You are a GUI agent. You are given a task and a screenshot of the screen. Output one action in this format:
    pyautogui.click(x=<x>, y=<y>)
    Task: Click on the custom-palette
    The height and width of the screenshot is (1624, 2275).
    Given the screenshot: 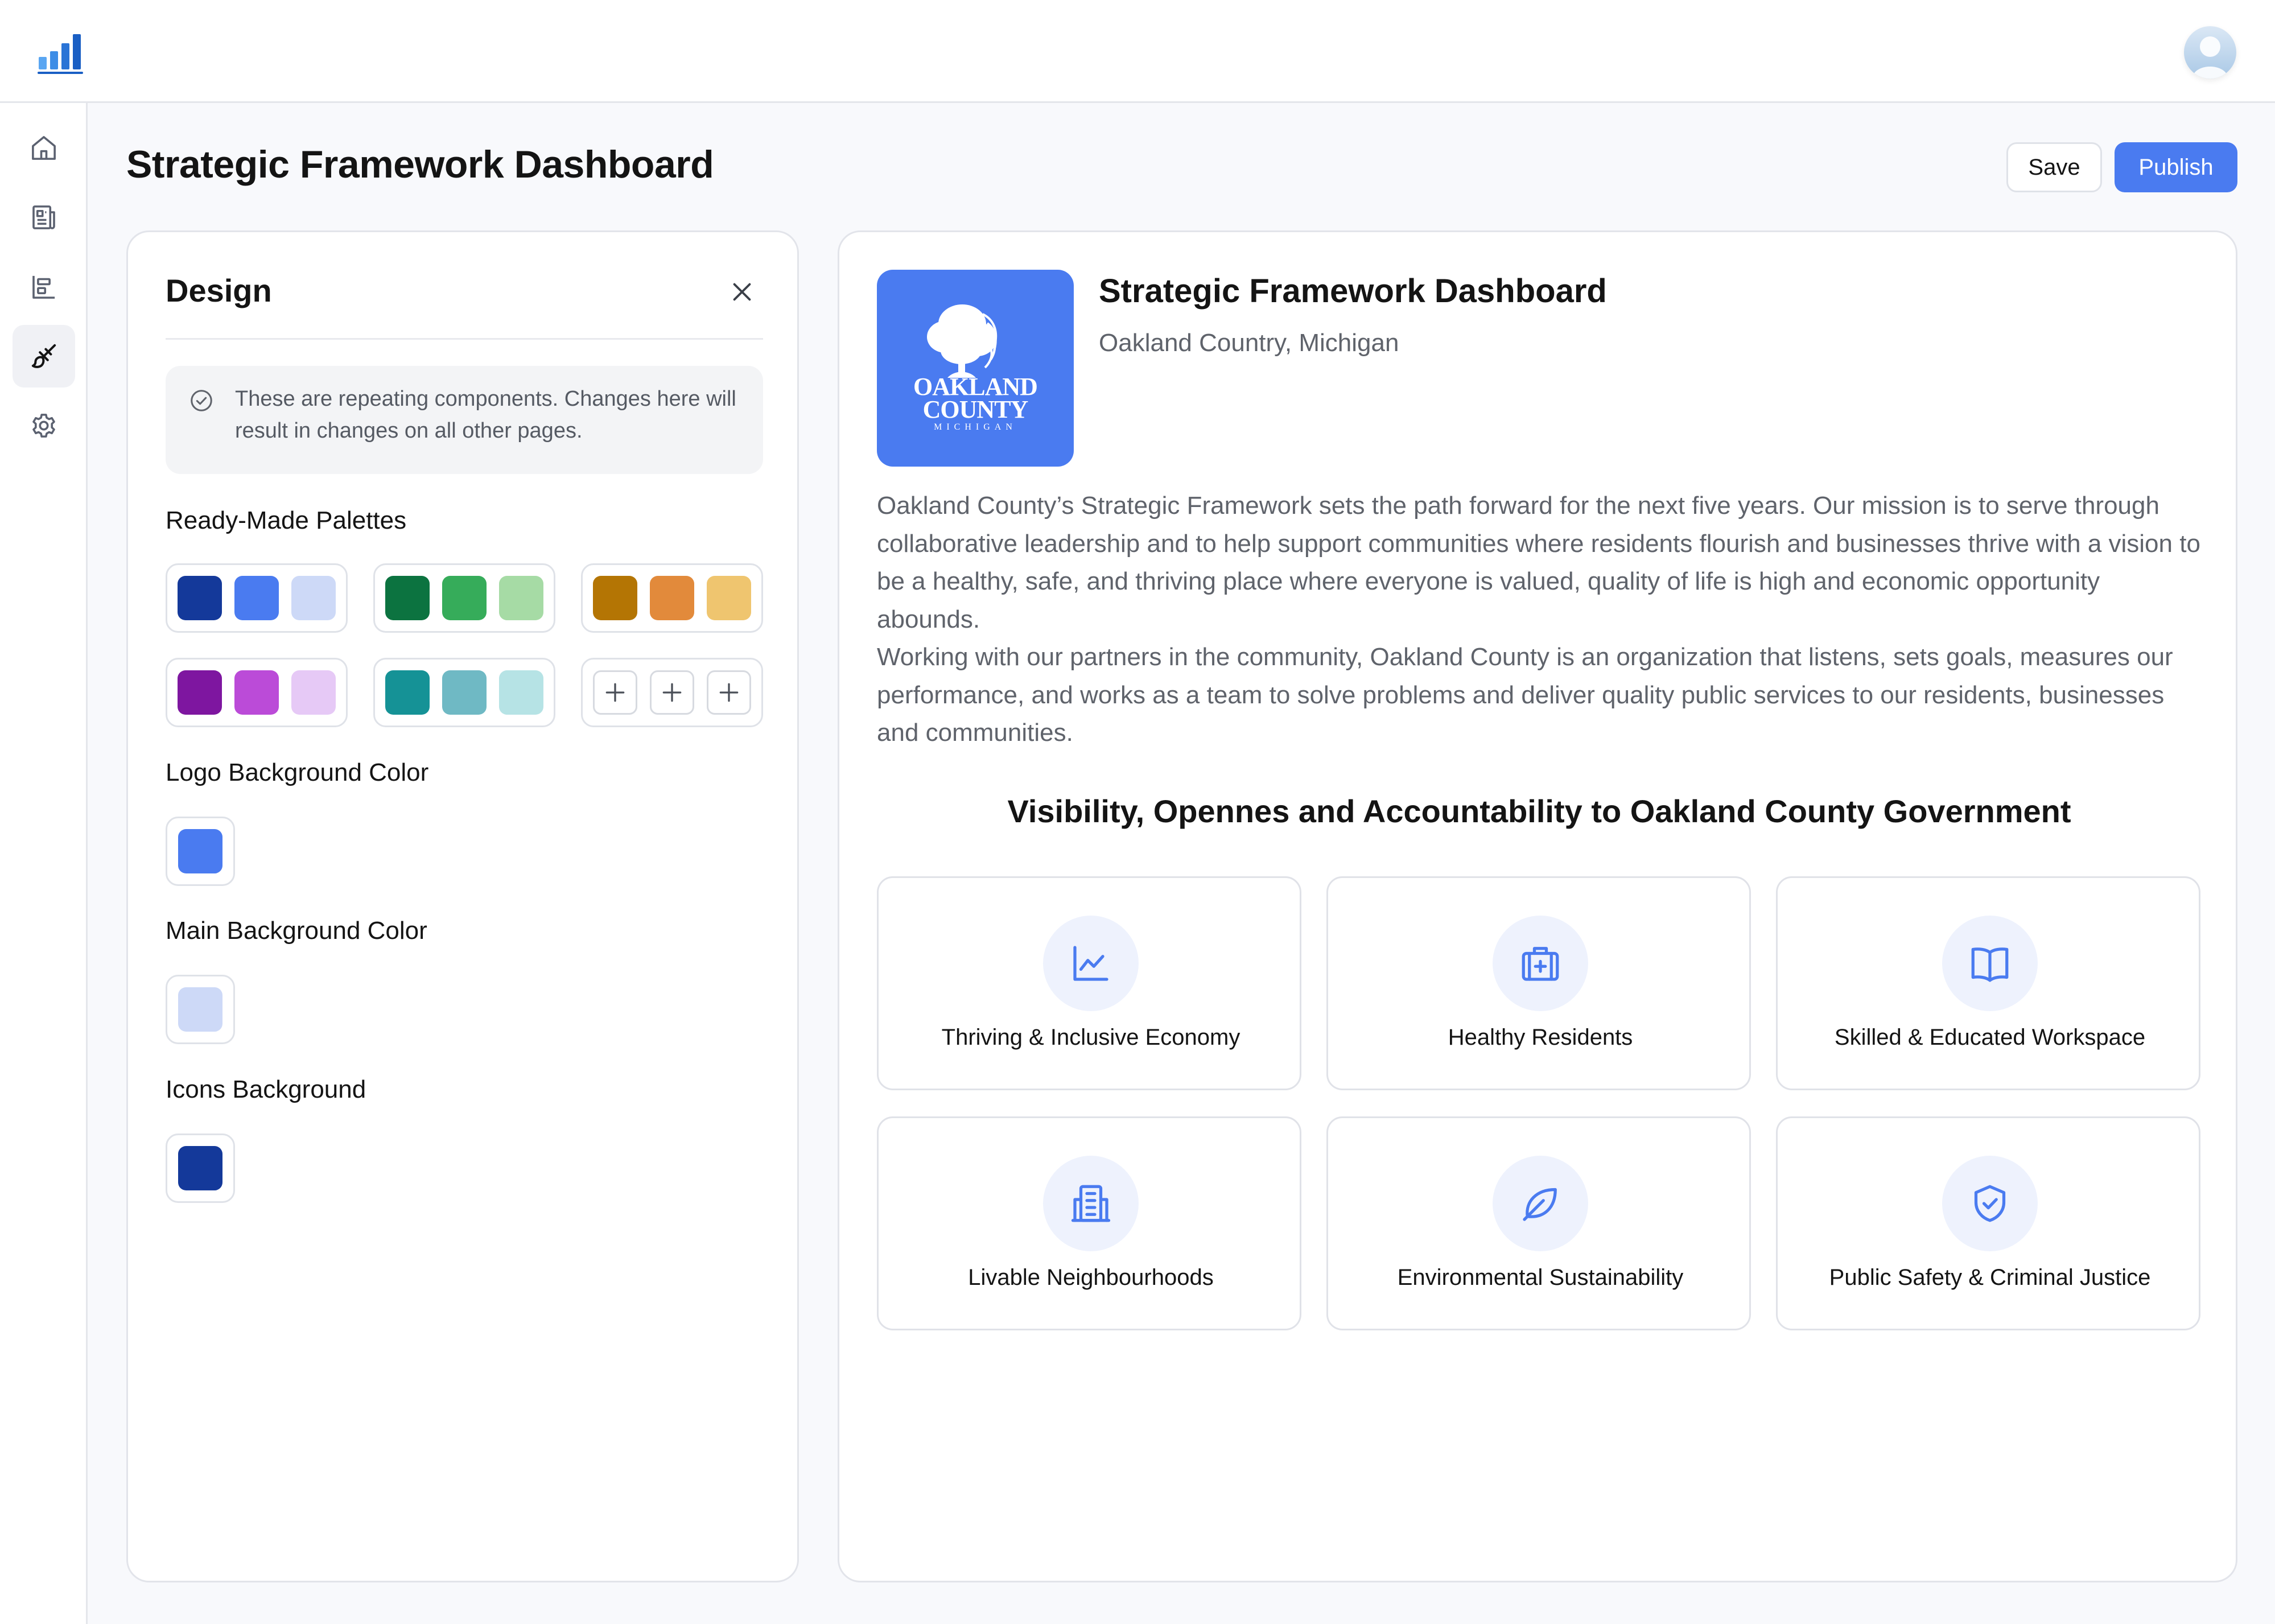 What is the action you would take?
    pyautogui.click(x=672, y=692)
    